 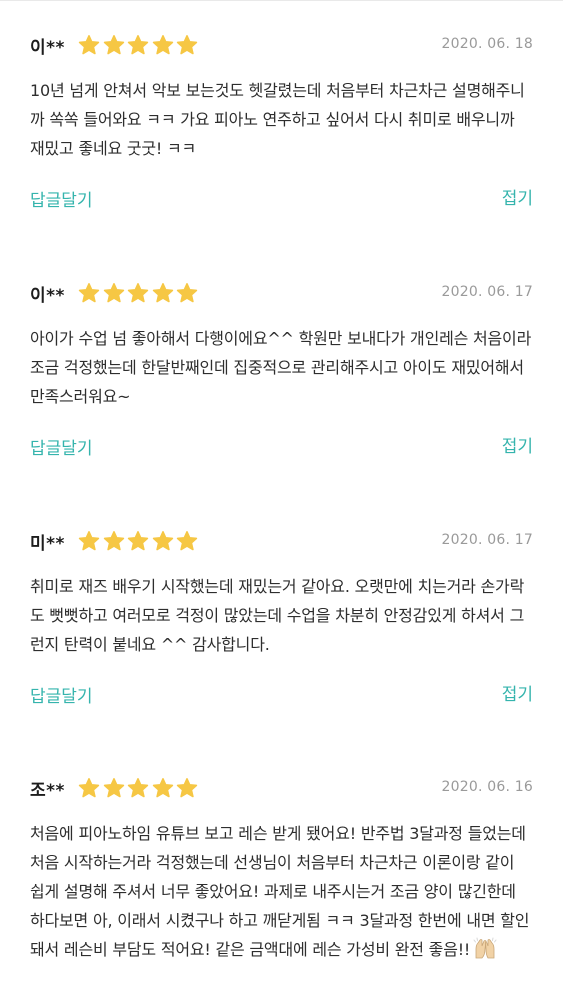 What do you see at coordinates (281, 542) in the screenshot?
I see `review-header: 미** 2020. 06. 17` at bounding box center [281, 542].